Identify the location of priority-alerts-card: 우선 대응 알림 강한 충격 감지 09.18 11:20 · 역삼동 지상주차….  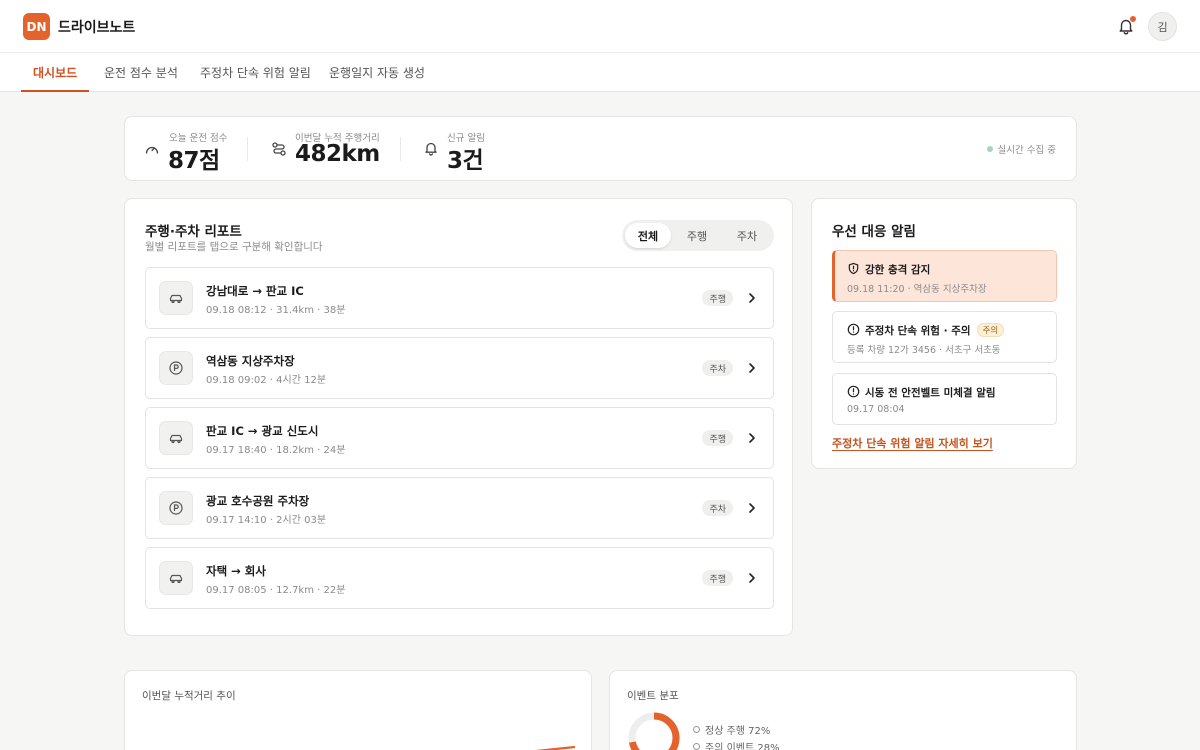
(944, 333).